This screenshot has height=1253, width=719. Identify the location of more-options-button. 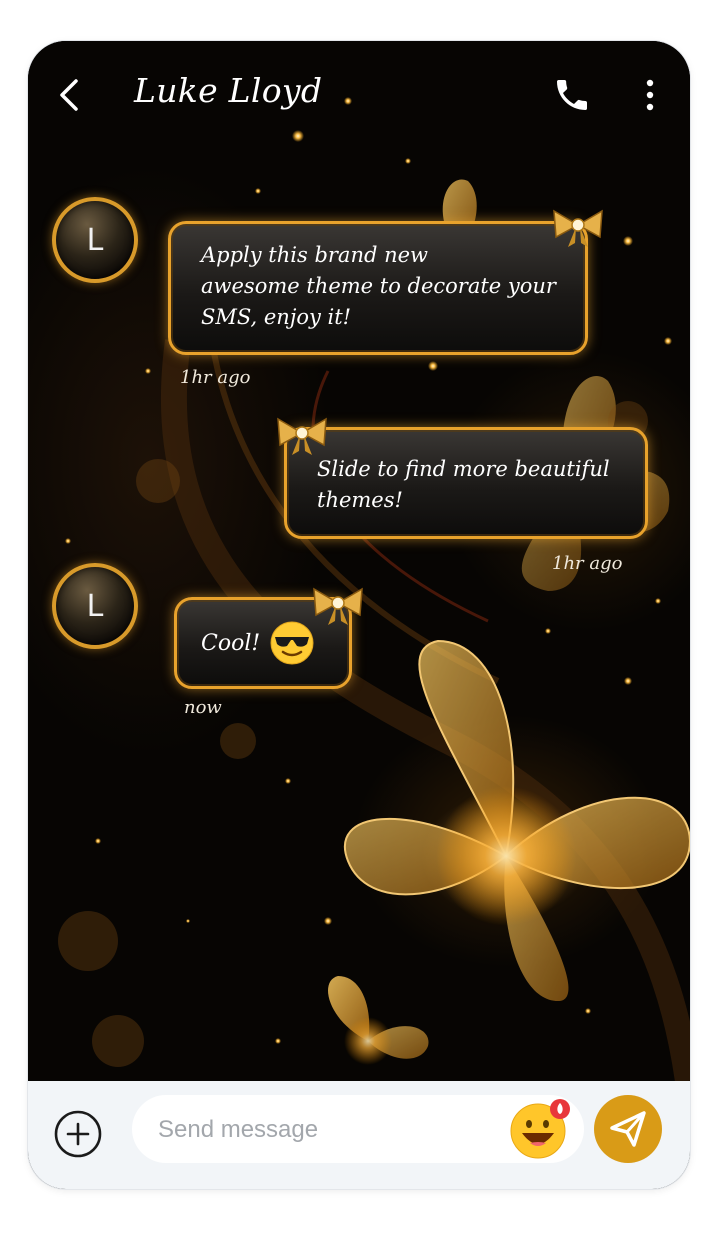
(650, 95).